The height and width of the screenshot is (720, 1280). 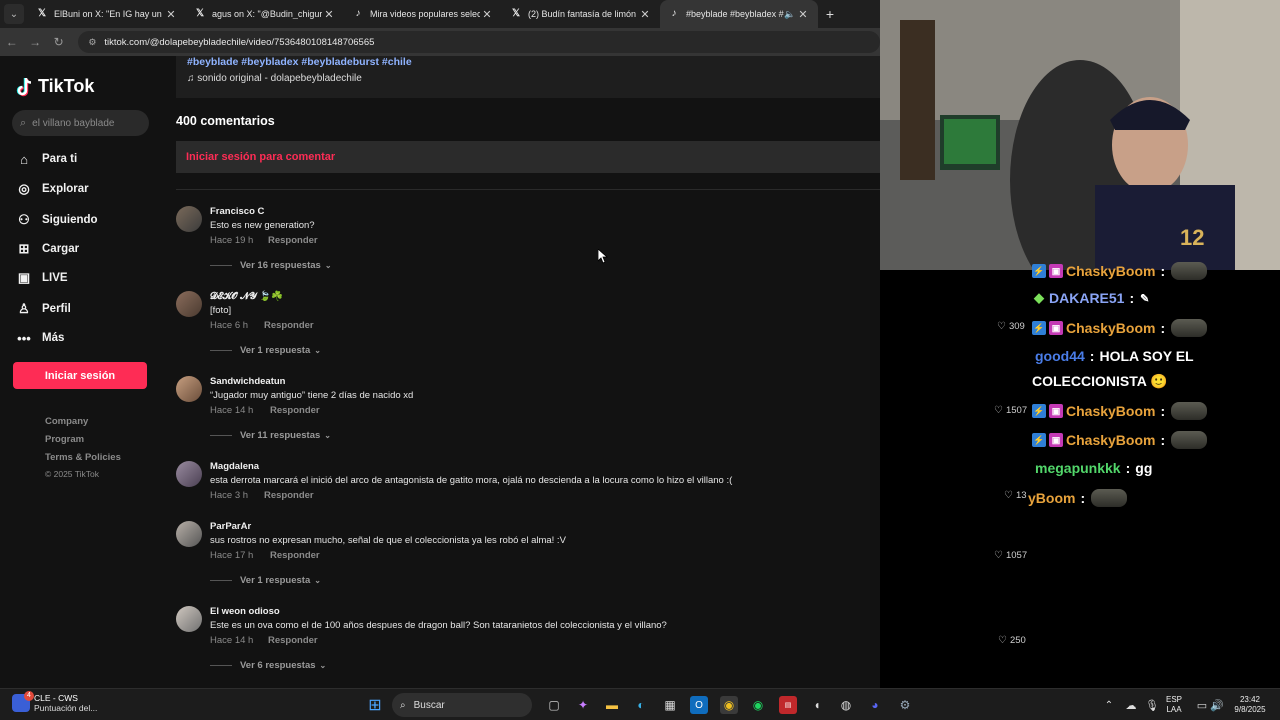 I want to click on windows-start-icon: ⊞, so click(x=375, y=705).